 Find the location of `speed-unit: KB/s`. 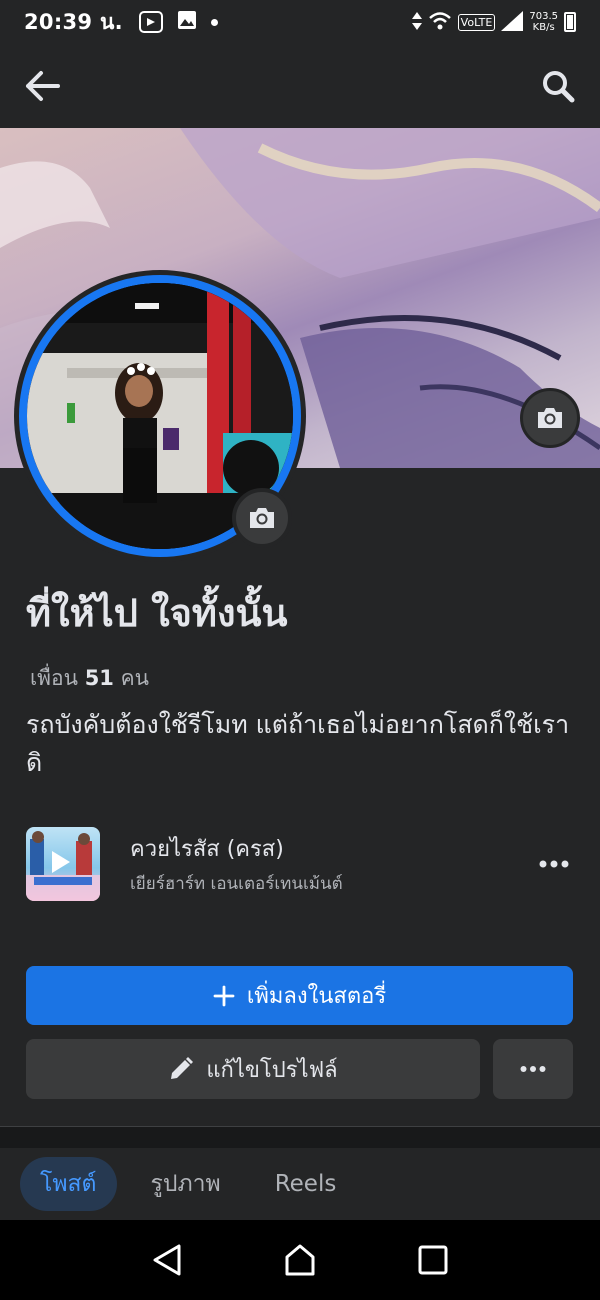

speed-unit: KB/s is located at coordinates (543, 27).